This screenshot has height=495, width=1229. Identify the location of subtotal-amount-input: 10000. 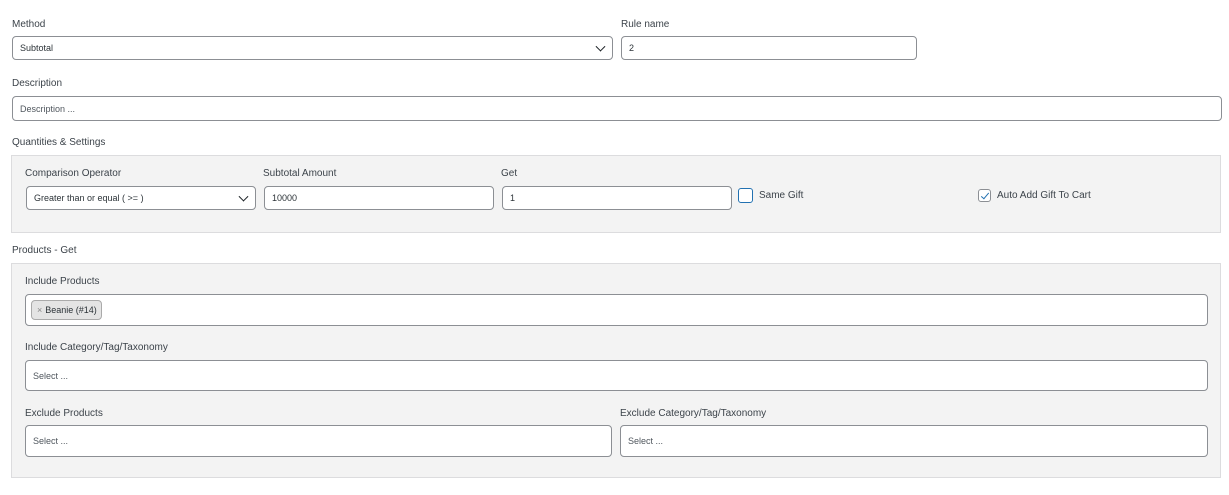
(379, 198).